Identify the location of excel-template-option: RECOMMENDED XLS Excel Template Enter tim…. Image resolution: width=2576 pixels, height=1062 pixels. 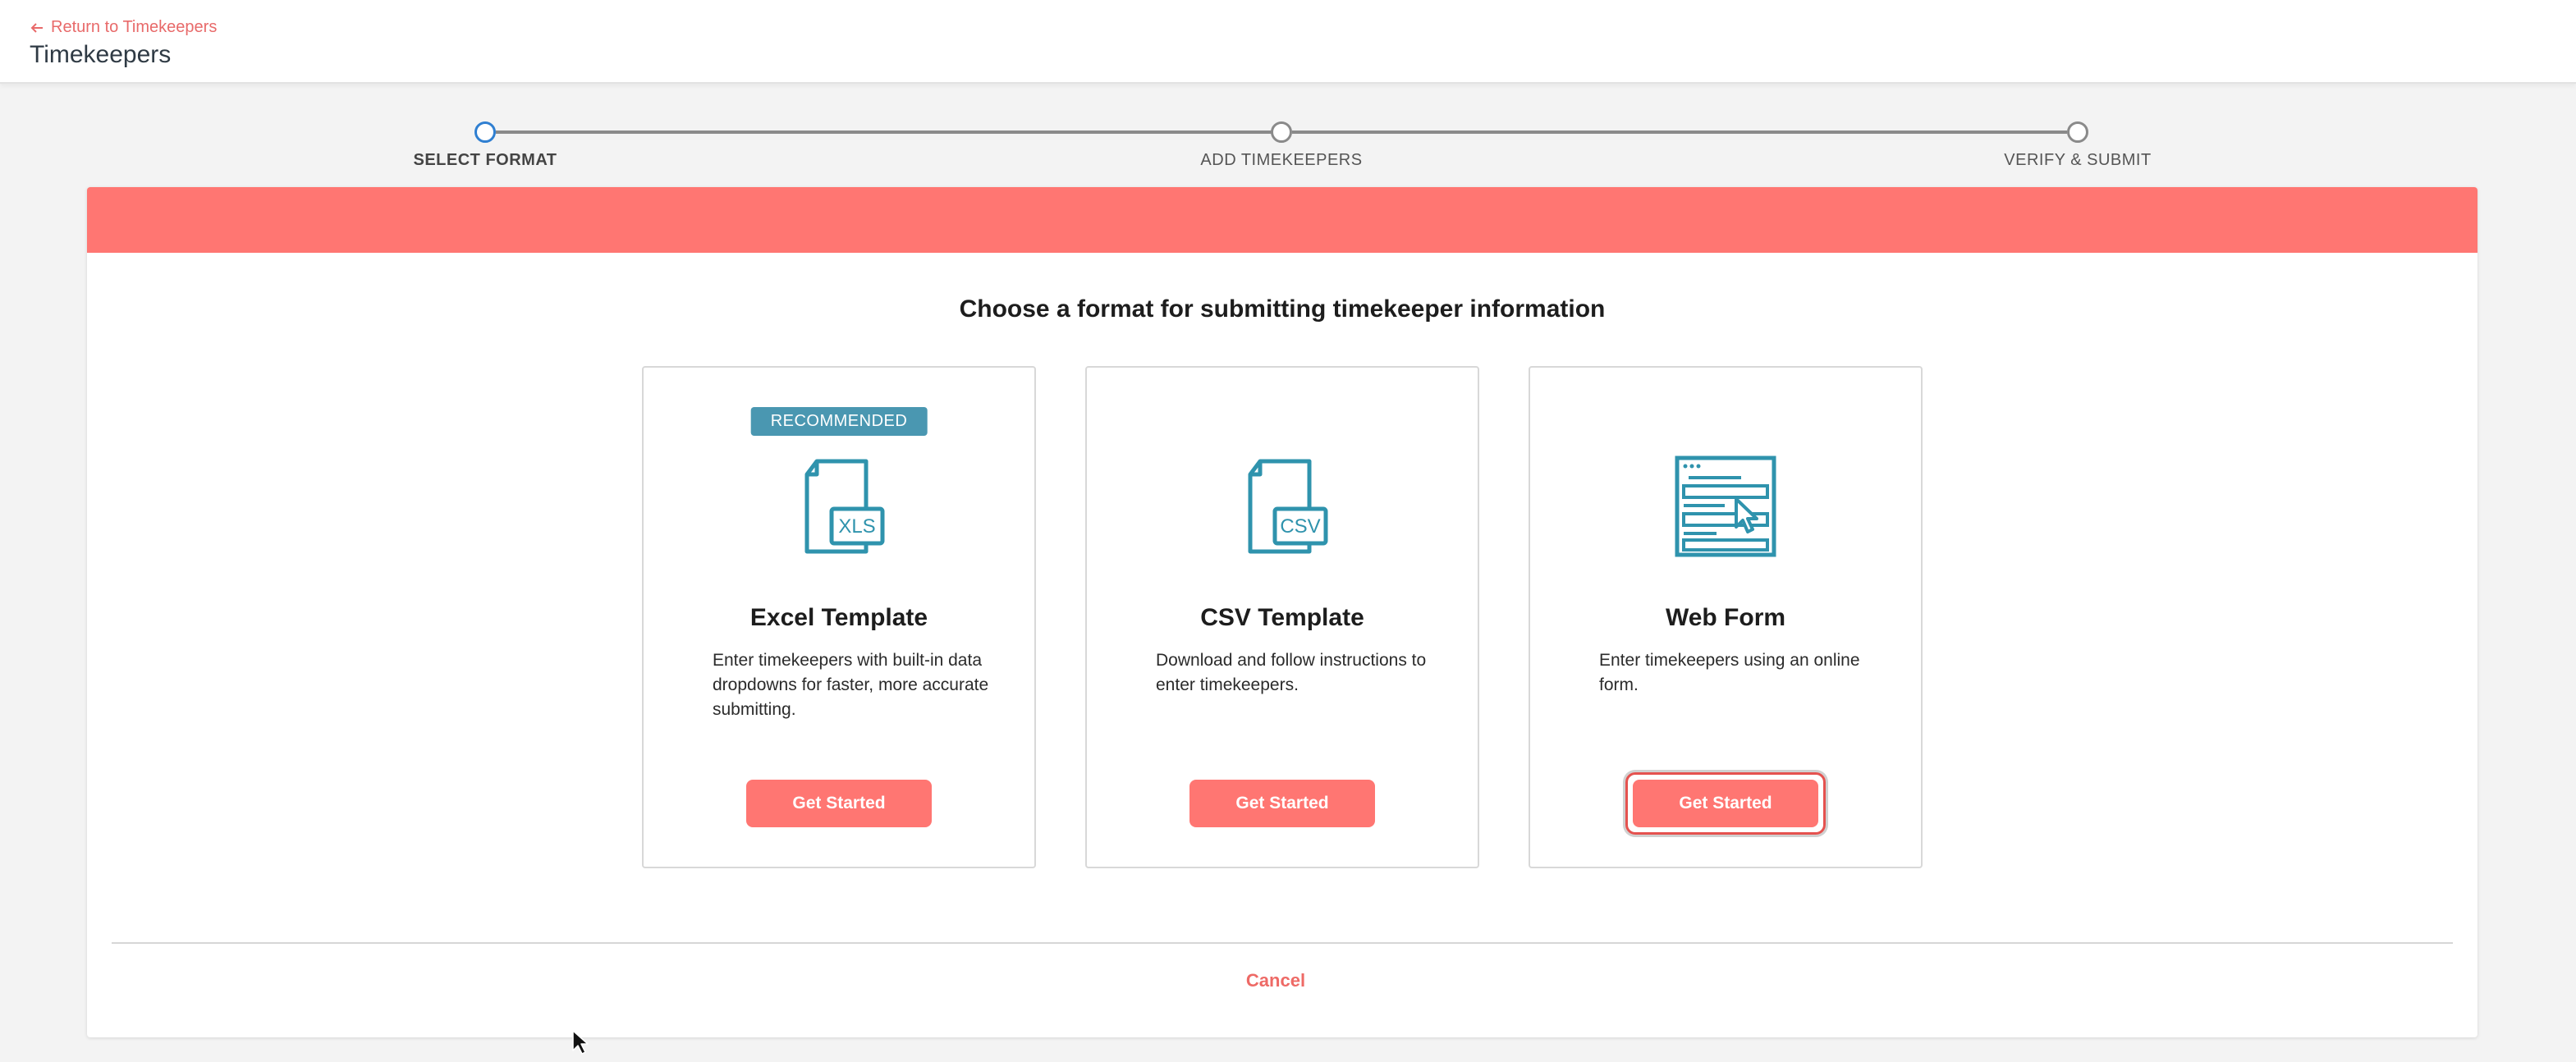
(839, 617).